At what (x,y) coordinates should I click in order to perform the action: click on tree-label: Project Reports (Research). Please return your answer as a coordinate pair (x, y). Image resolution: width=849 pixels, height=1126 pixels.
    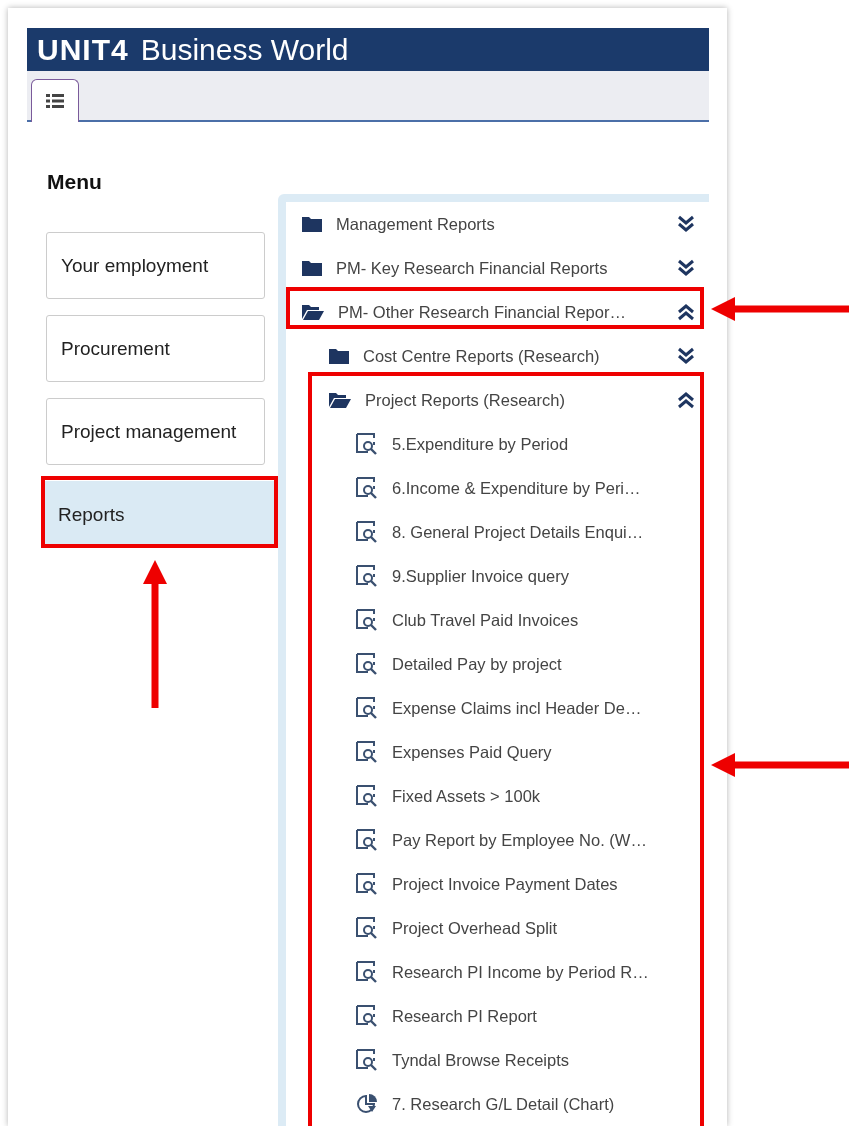
    Looking at the image, I should click on (465, 400).